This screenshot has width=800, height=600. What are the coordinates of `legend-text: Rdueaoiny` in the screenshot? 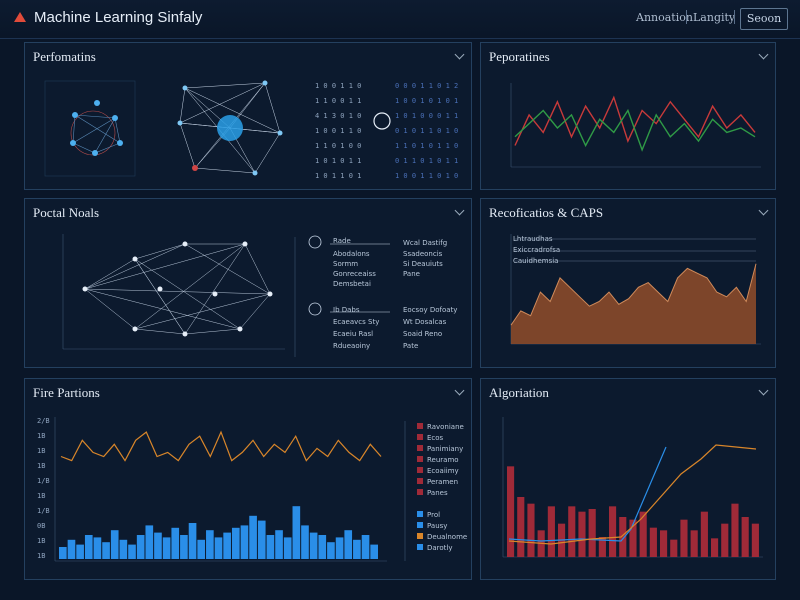 It's located at (351, 346).